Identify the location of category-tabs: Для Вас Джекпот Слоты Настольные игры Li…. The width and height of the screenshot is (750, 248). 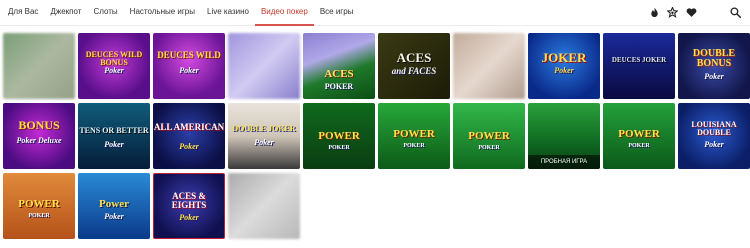
(179, 13).